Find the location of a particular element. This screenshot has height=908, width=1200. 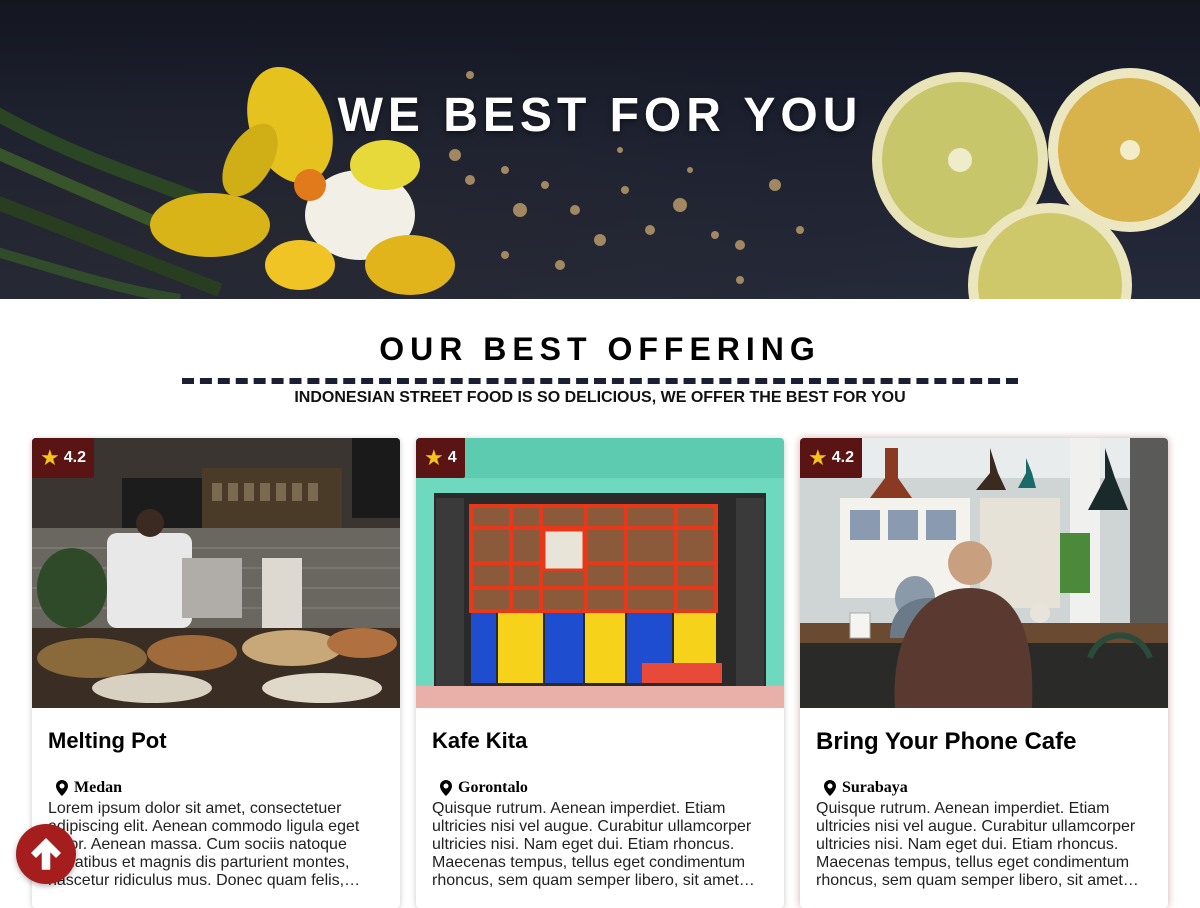

kafe-kita-photo is located at coordinates (600, 573).